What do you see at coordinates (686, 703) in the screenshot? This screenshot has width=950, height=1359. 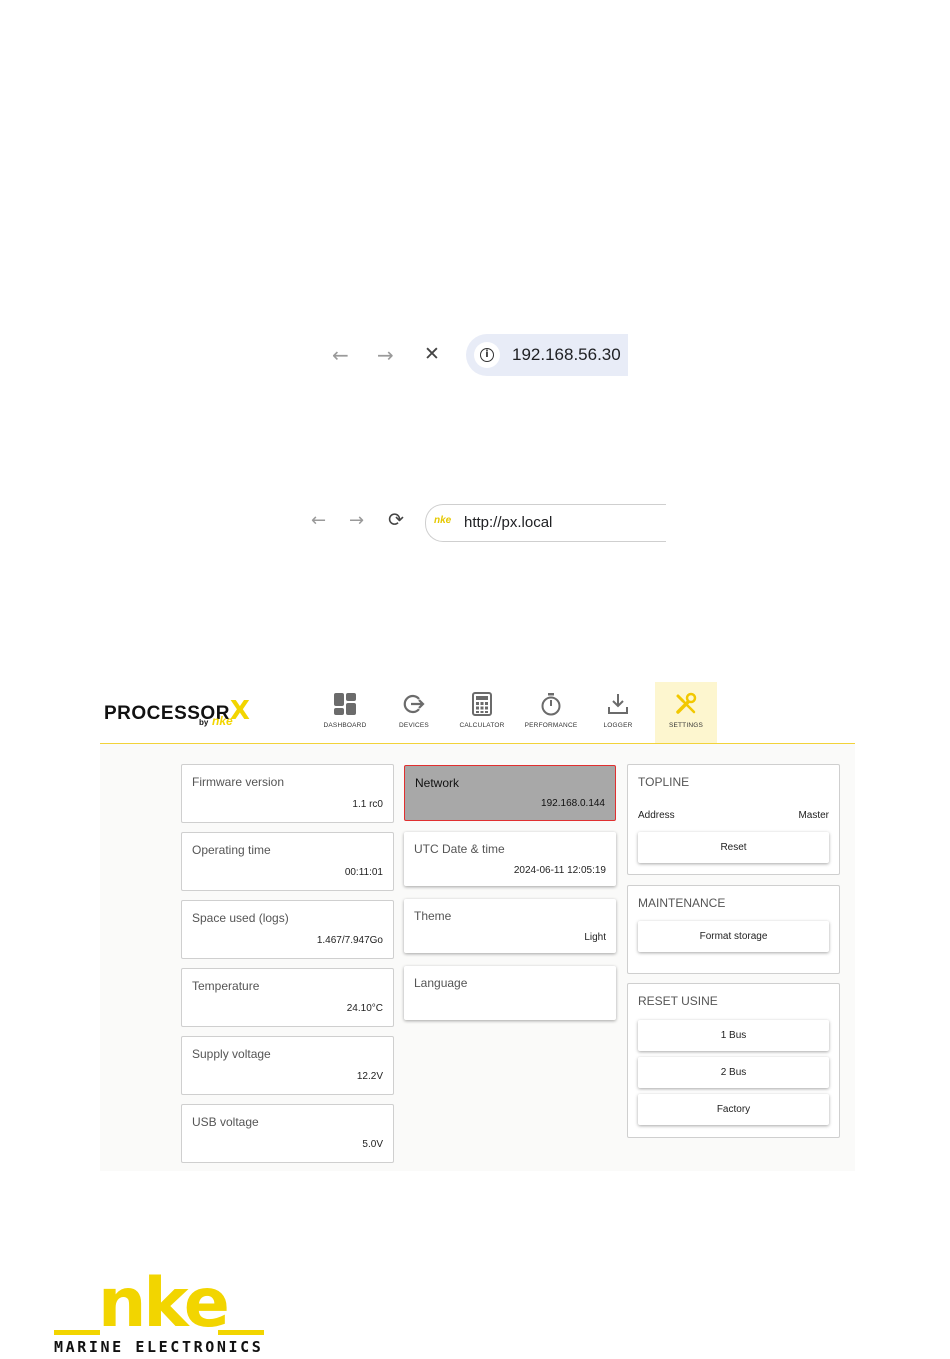 I see `tools-icon` at bounding box center [686, 703].